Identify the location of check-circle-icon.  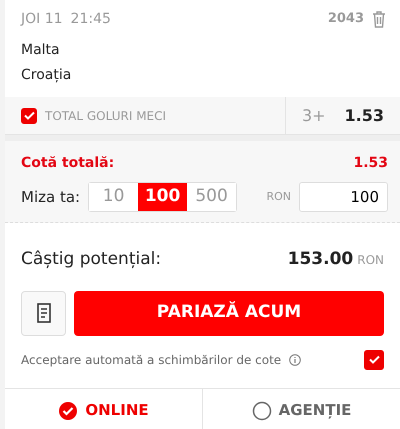
(68, 410).